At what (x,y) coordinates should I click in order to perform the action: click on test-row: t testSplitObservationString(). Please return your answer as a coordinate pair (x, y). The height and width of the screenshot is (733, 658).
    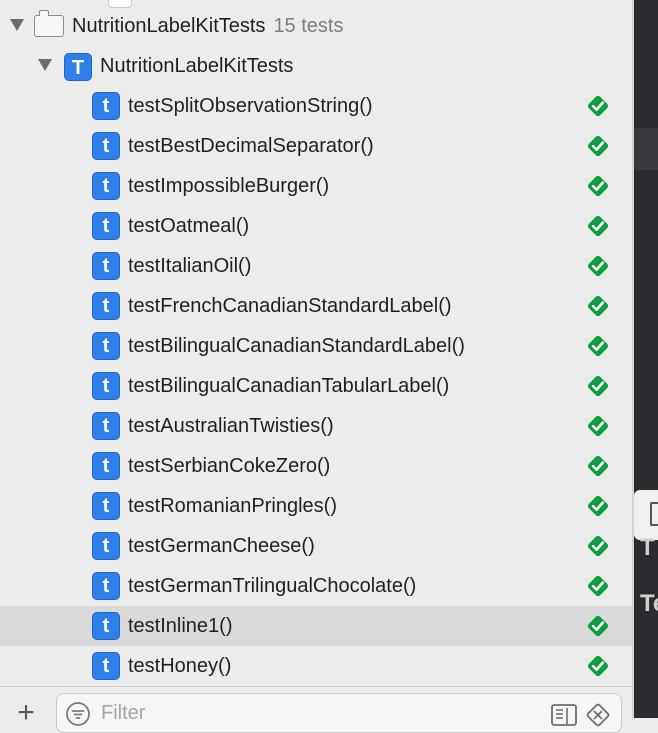
    Looking at the image, I should click on (316, 106).